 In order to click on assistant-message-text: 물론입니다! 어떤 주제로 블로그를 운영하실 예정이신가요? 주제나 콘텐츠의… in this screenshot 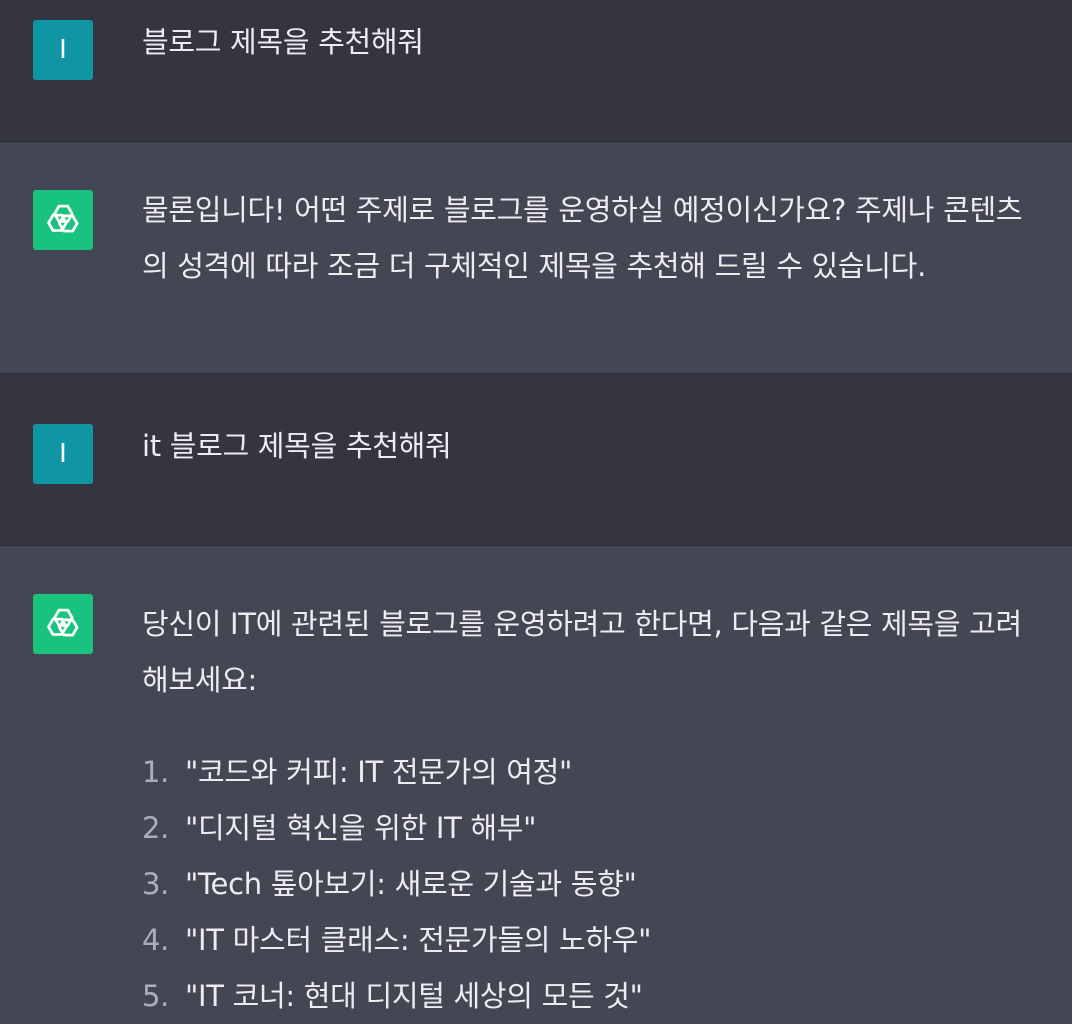, I will do `click(582, 238)`.